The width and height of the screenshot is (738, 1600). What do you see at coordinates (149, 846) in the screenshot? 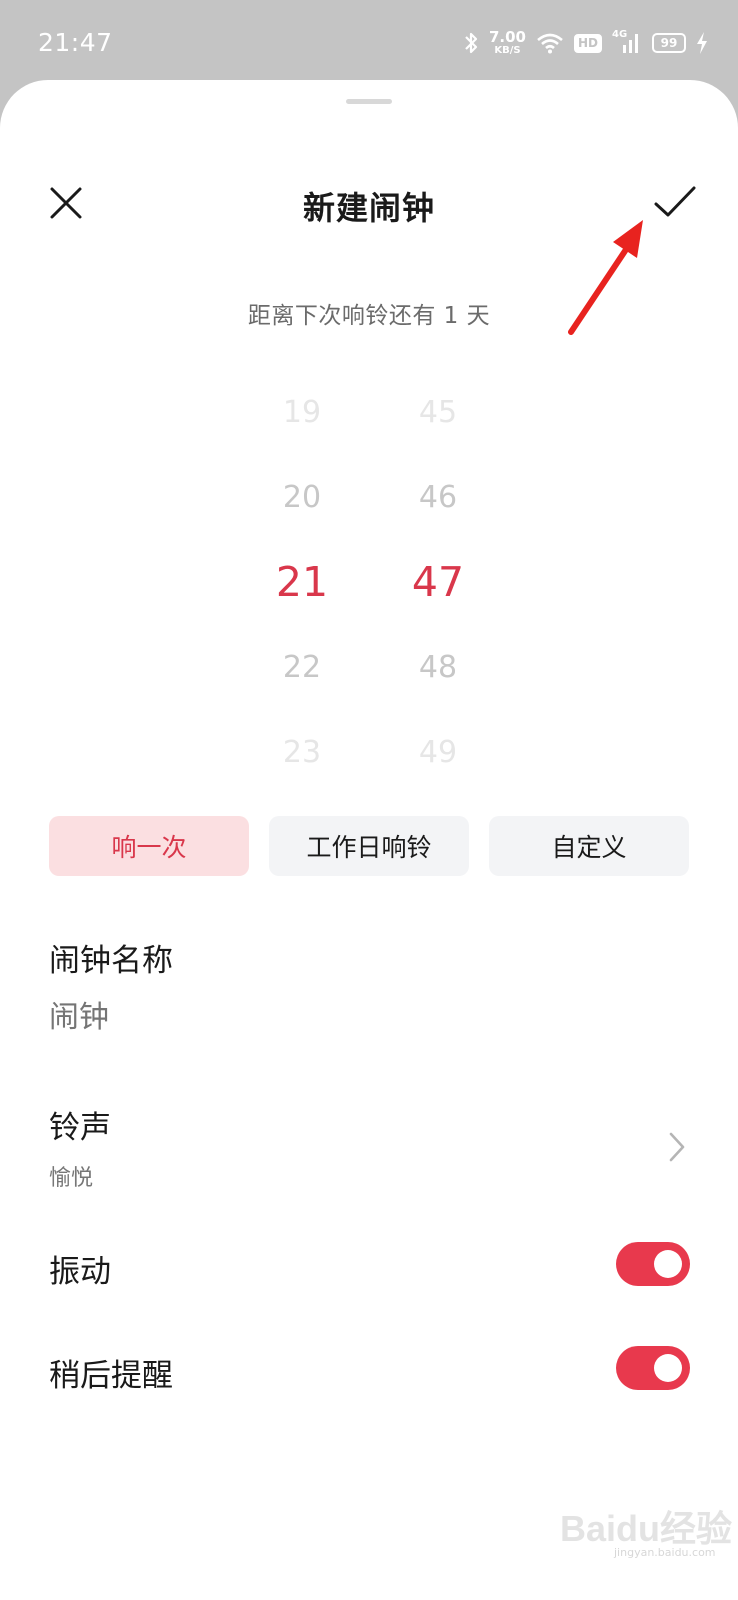
I see `repeat-once-button: 响一次` at bounding box center [149, 846].